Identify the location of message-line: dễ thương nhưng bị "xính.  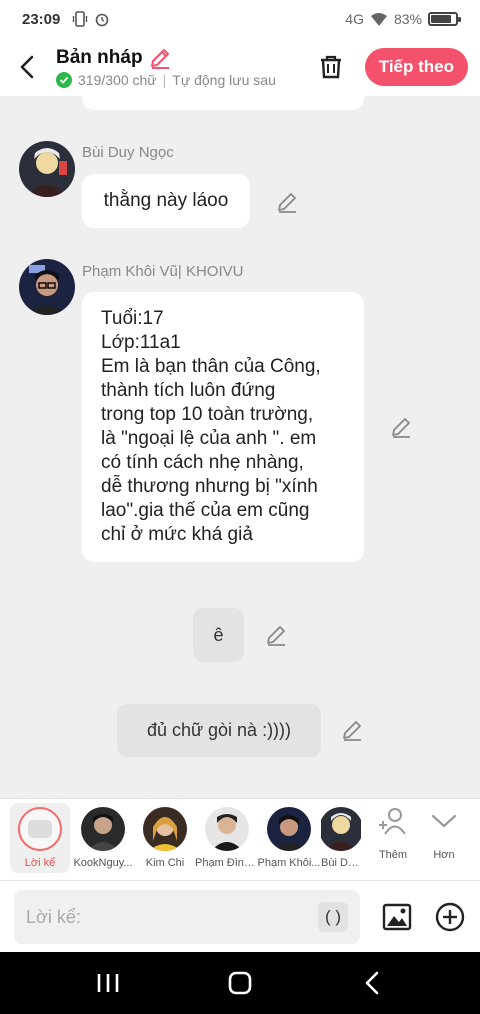
(209, 486).